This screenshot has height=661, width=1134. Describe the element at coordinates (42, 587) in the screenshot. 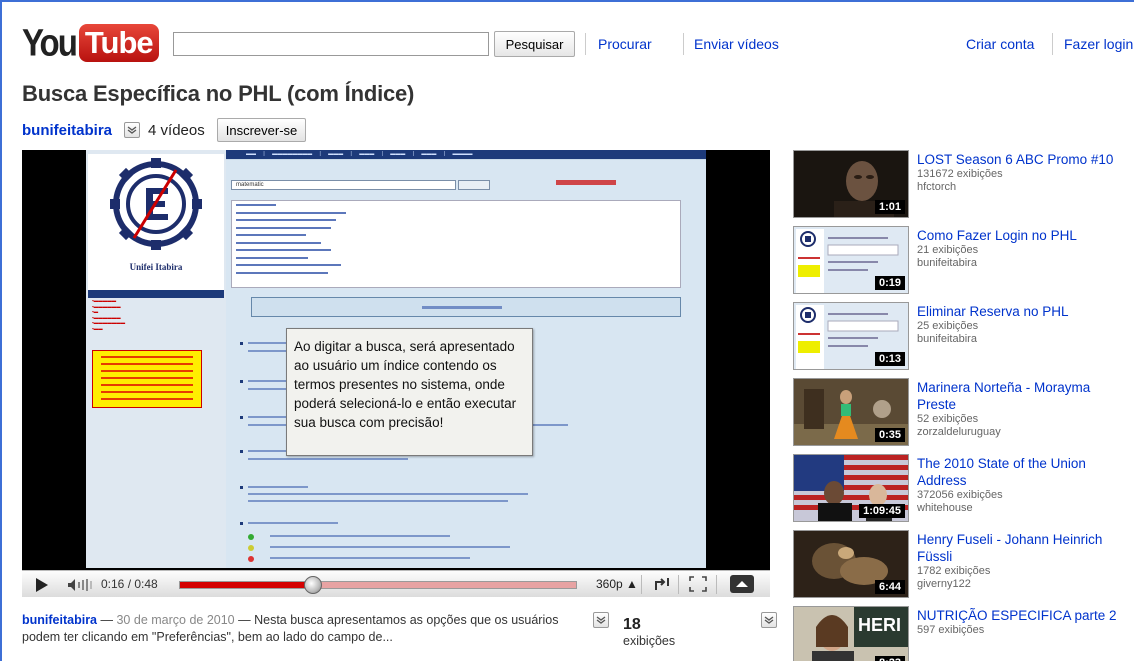

I see `play-icon` at that location.